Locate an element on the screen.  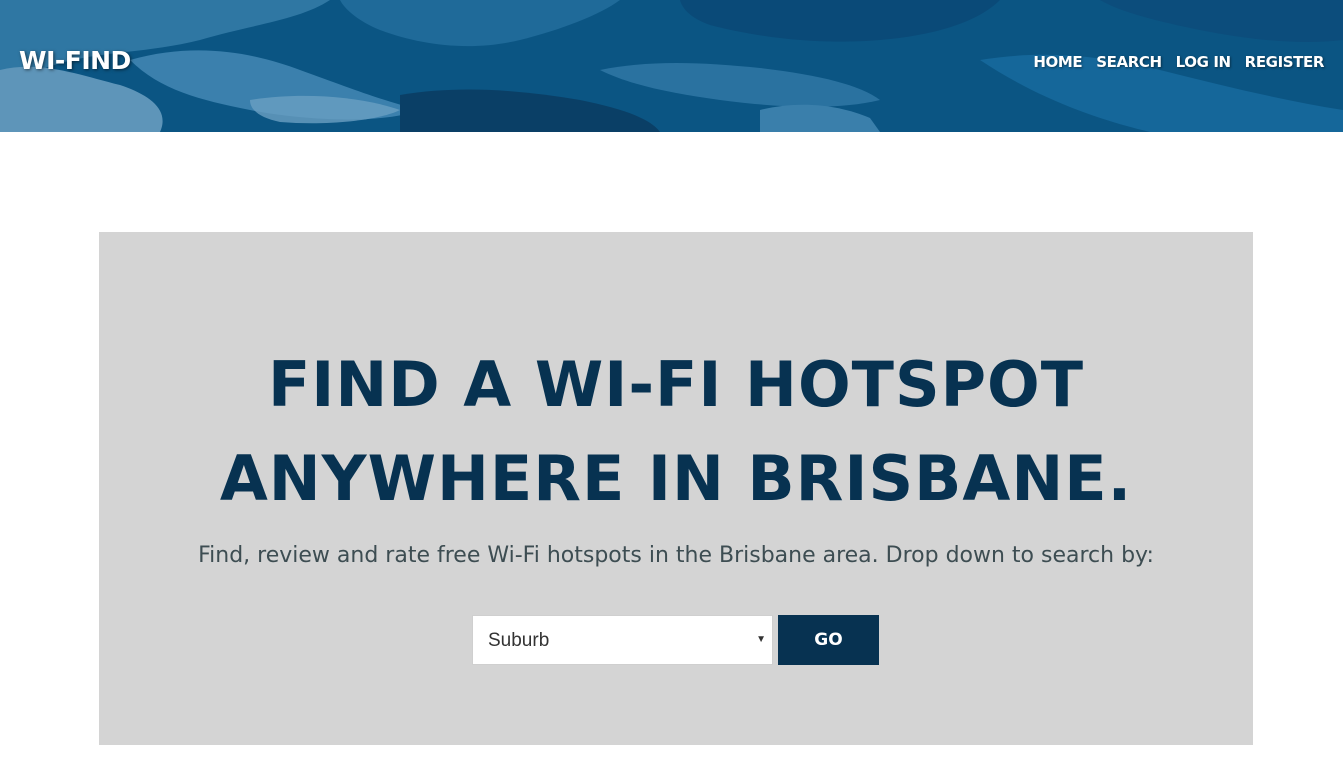
nav-search-link: SEARCH is located at coordinates (1129, 62).